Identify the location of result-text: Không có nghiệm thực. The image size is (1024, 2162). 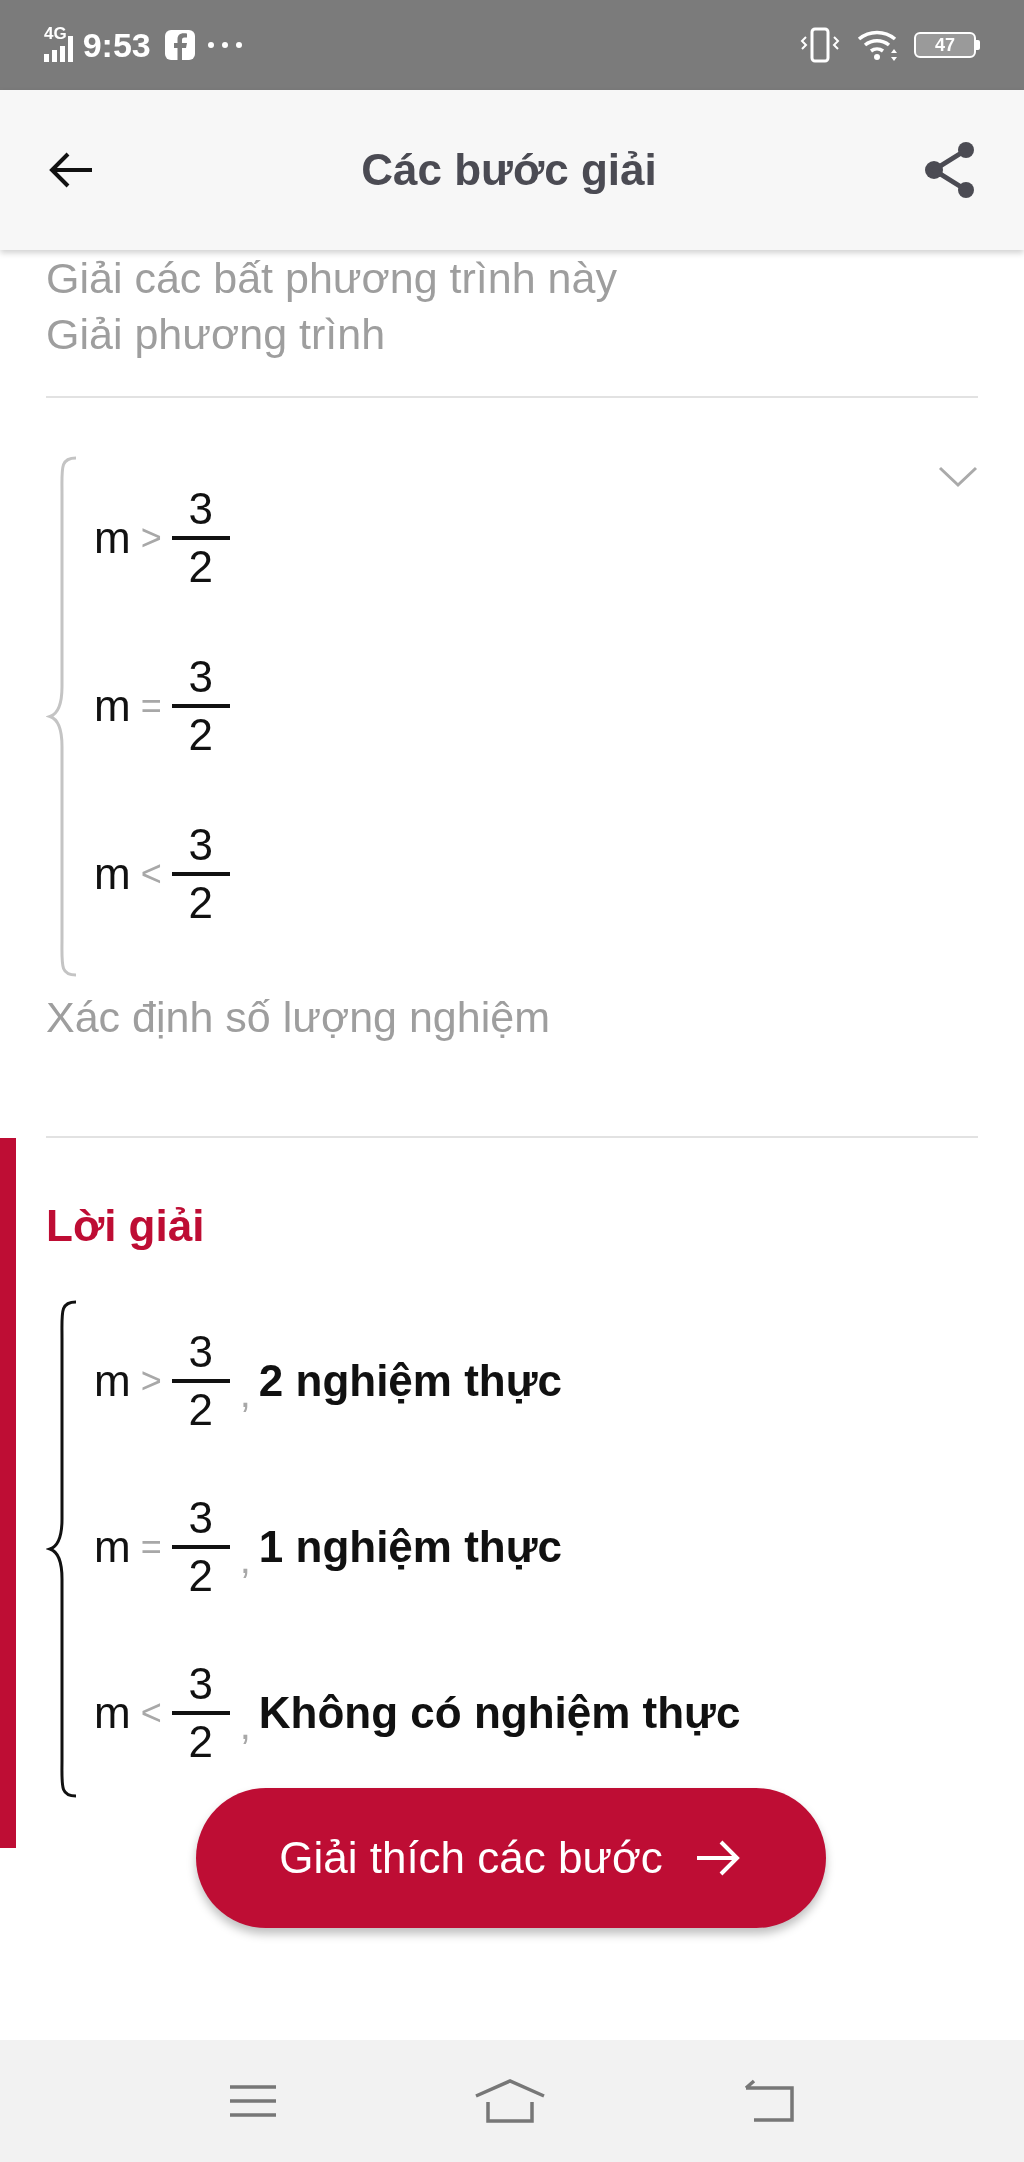
(499, 1713).